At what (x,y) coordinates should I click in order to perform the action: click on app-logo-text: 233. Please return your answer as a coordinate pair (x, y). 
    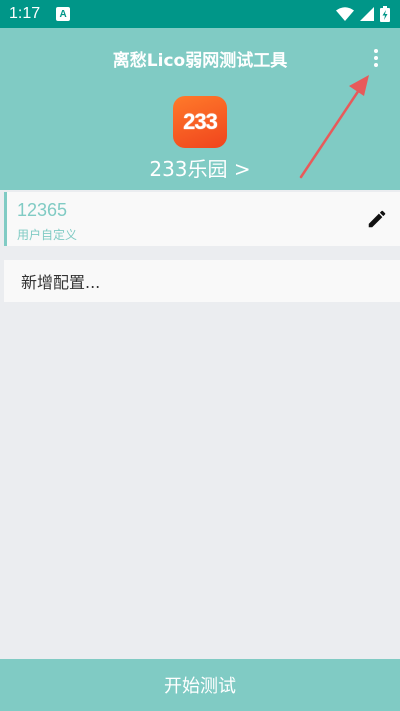
    Looking at the image, I should click on (200, 121).